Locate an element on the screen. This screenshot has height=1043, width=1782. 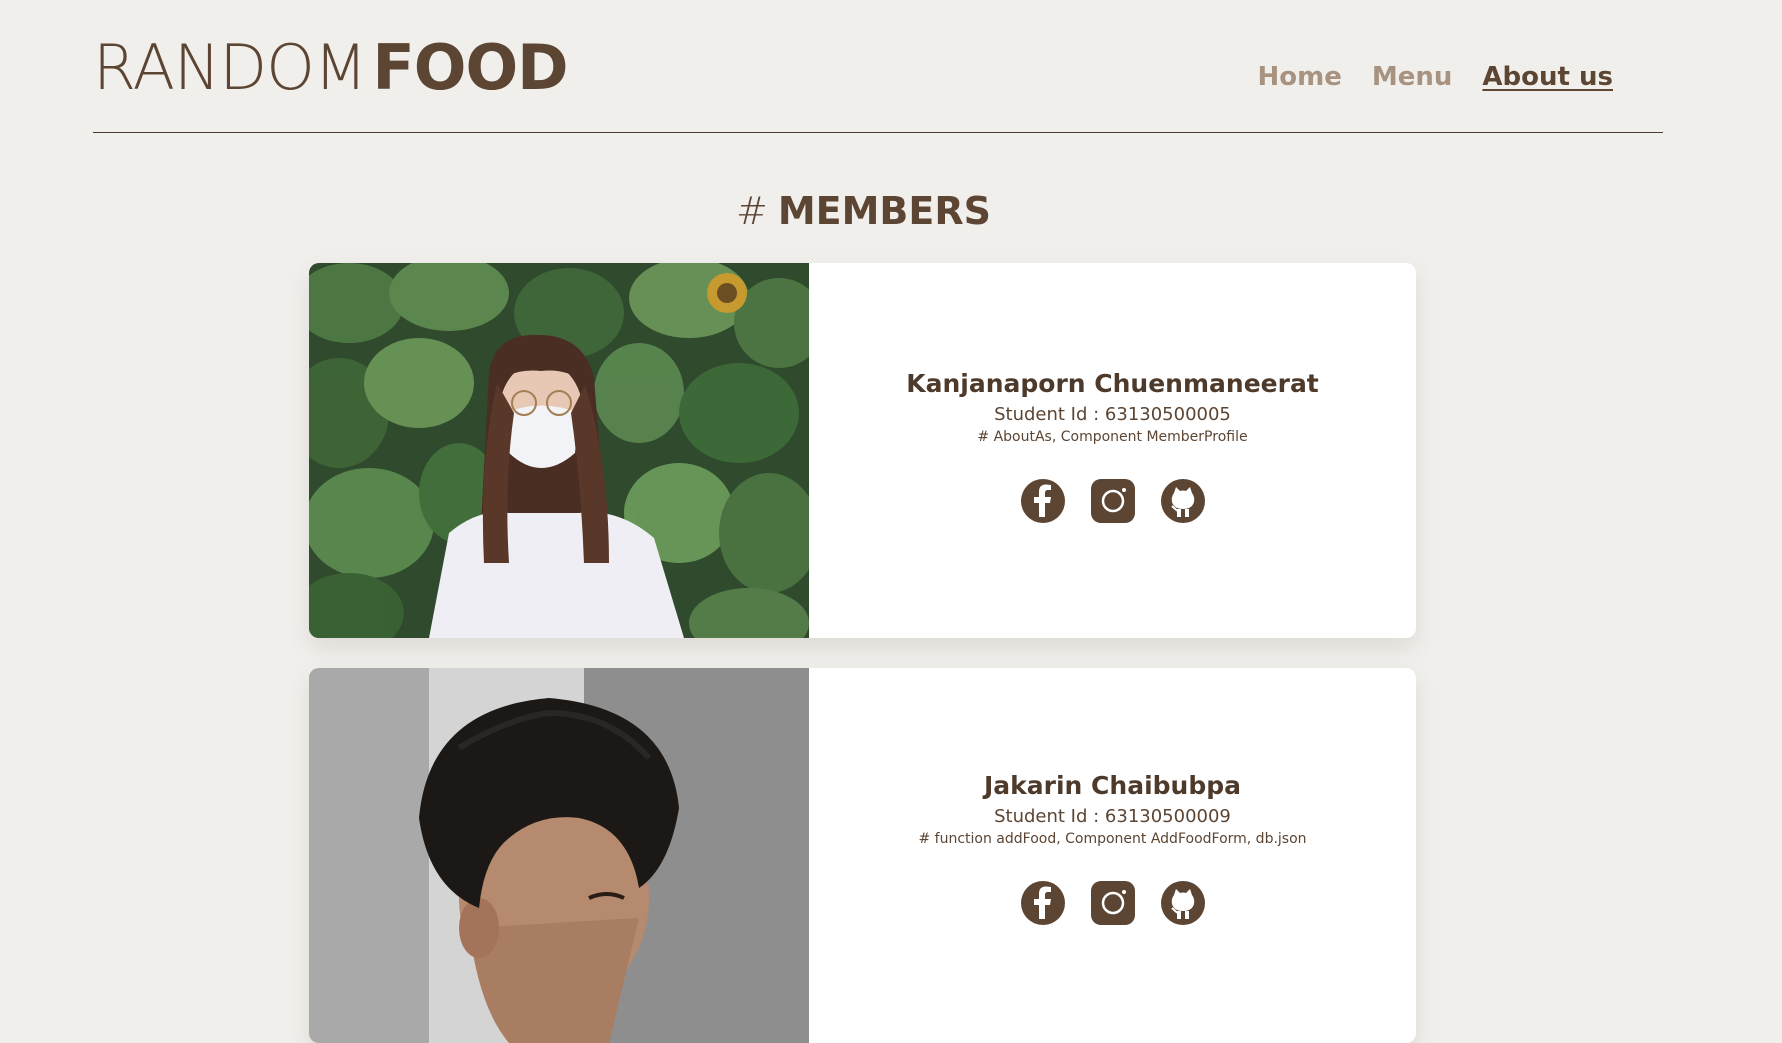
member-name: Kanjanaporn Chuenmaneerat is located at coordinates (1112, 383).